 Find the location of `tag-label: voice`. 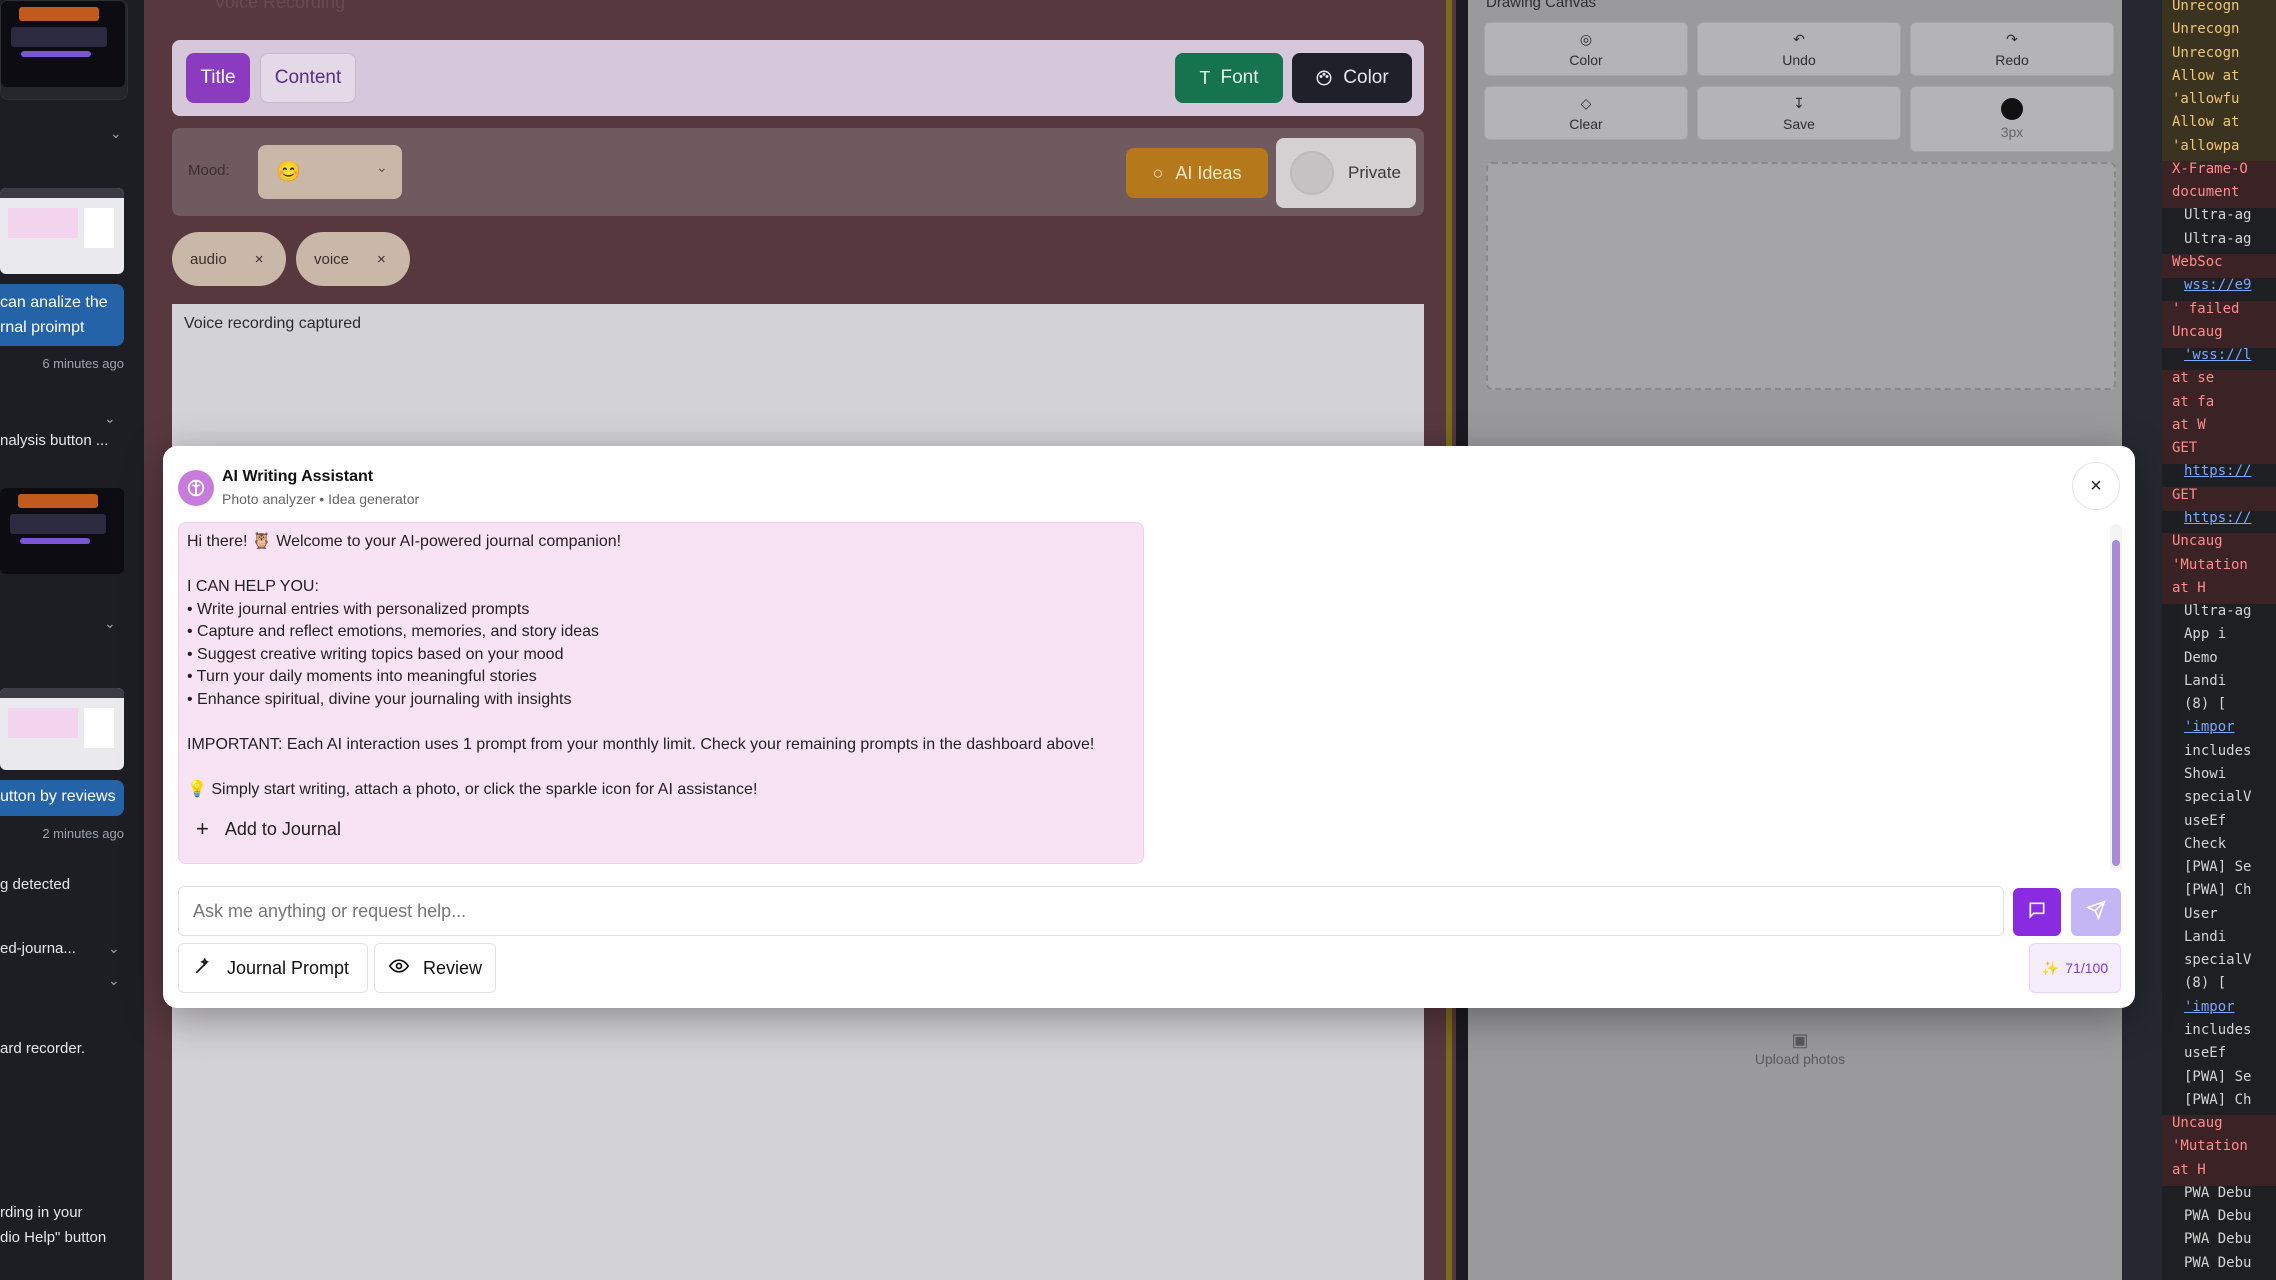

tag-label: voice is located at coordinates (332, 259).